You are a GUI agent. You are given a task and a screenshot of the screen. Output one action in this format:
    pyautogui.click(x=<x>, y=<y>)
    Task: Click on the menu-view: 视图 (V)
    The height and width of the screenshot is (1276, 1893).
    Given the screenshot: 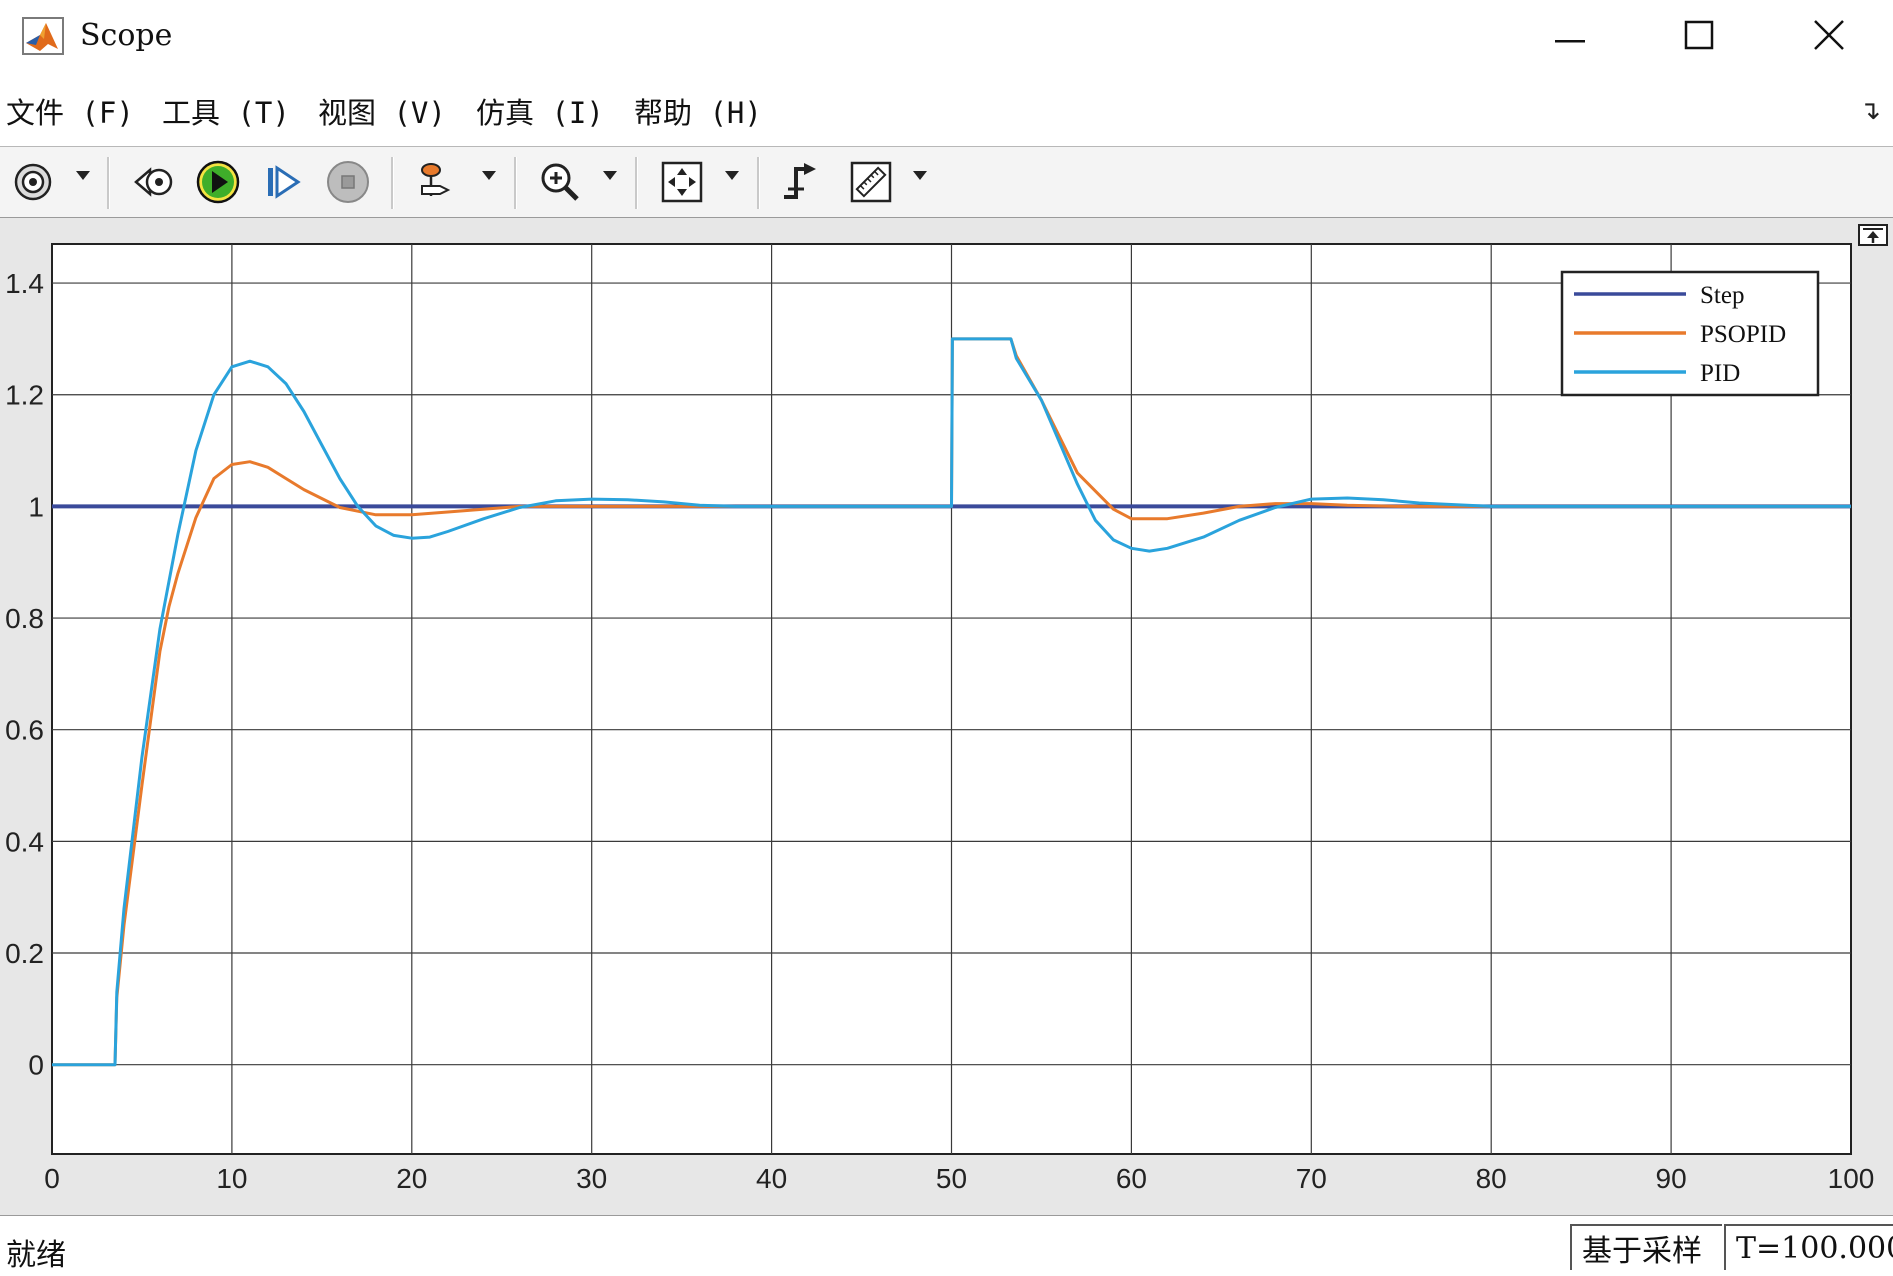 What is the action you would take?
    pyautogui.click(x=382, y=111)
    